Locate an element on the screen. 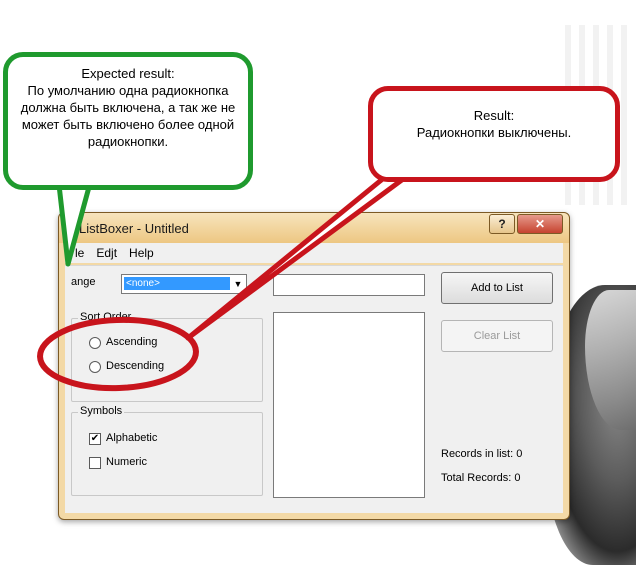  checkbox-numeric is located at coordinates (95, 463).